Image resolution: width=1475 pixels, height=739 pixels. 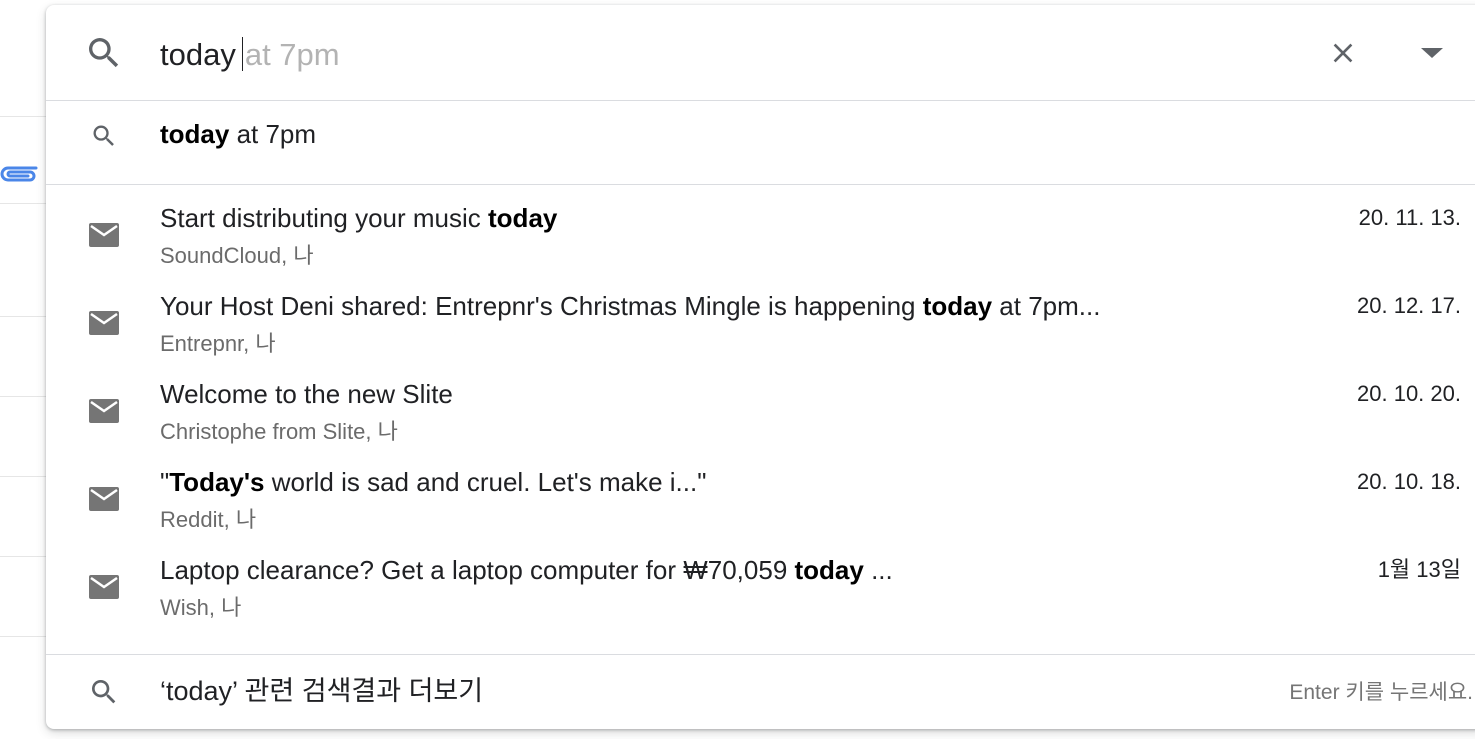 I want to click on email-sender: Christophe from Slite, 나, so click(x=279, y=431).